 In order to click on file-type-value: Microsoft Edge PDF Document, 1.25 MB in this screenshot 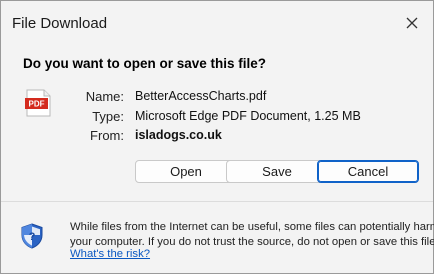, I will do `click(248, 116)`.